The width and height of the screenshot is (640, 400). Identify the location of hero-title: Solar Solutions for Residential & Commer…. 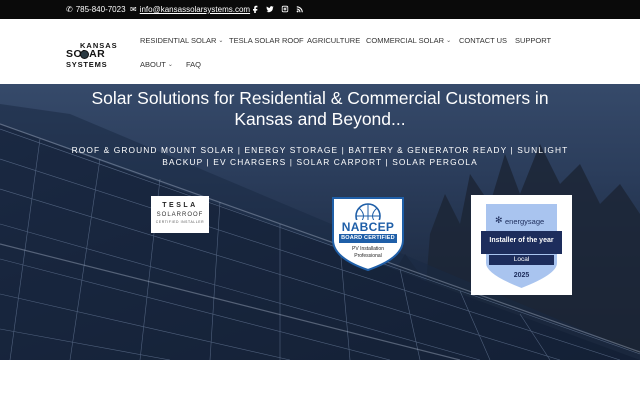
(320, 108).